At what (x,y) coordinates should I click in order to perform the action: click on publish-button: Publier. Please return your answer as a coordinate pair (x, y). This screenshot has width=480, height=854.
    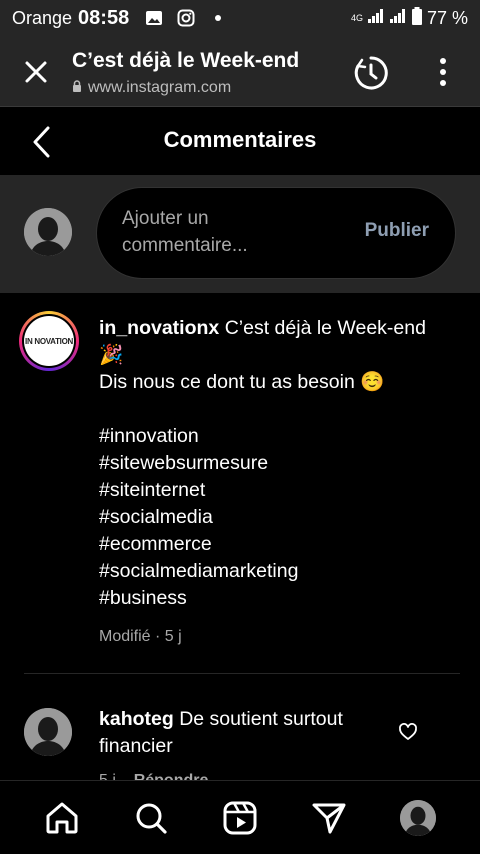
    Looking at the image, I should click on (397, 231).